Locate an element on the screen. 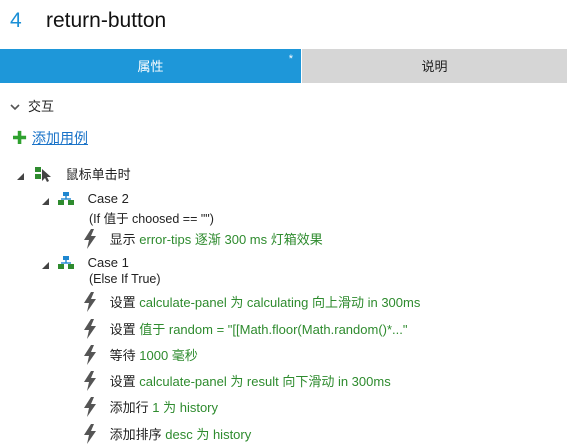  action-verb: 显示 is located at coordinates (122, 239).